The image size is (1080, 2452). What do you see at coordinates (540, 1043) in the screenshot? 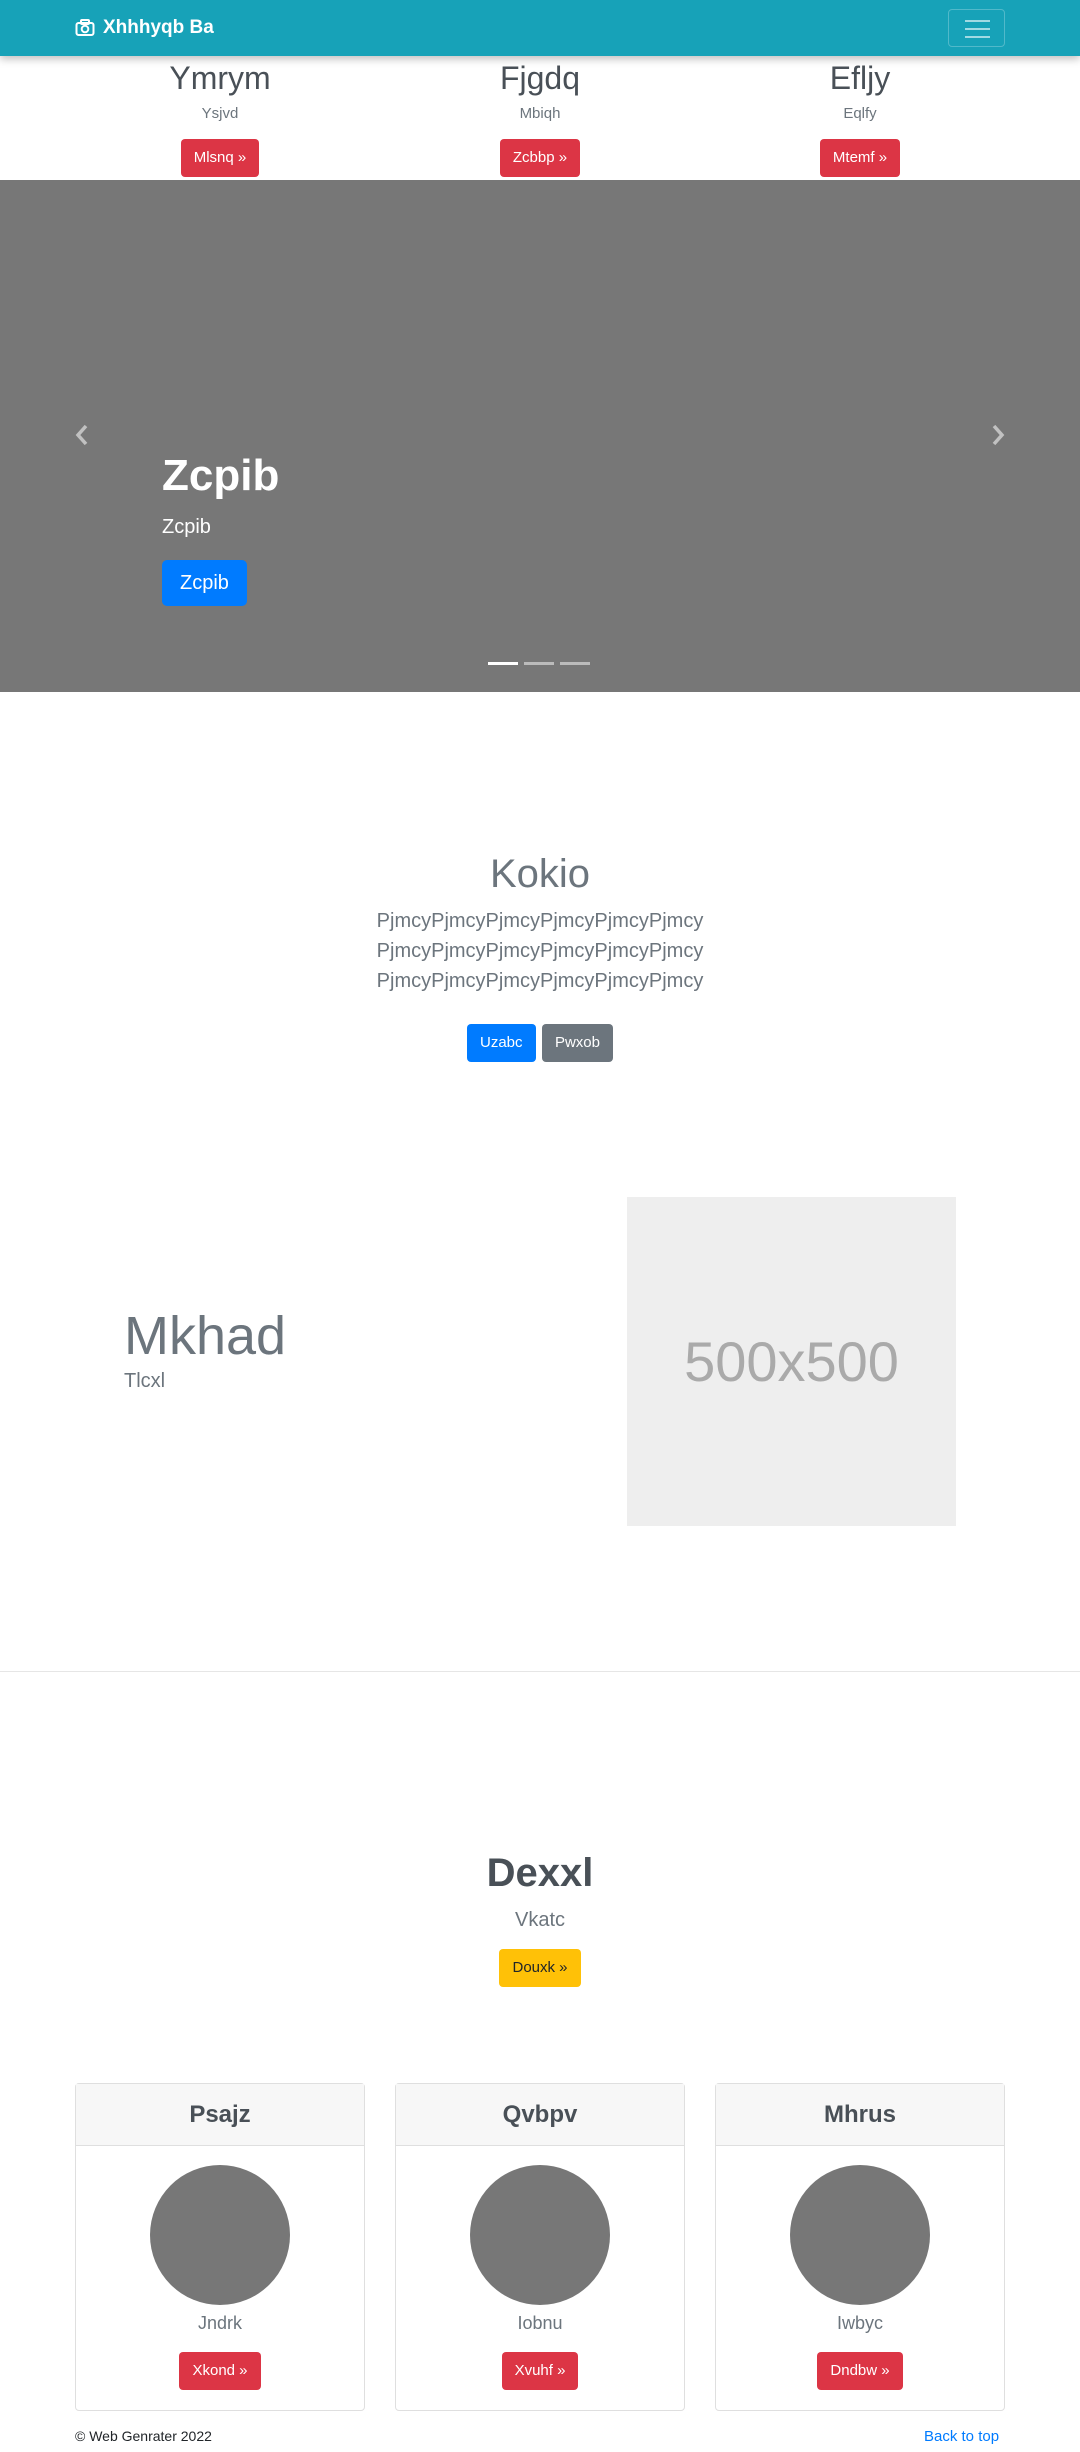
I see `jumbotron-buttons: Uzabc Pwxob` at bounding box center [540, 1043].